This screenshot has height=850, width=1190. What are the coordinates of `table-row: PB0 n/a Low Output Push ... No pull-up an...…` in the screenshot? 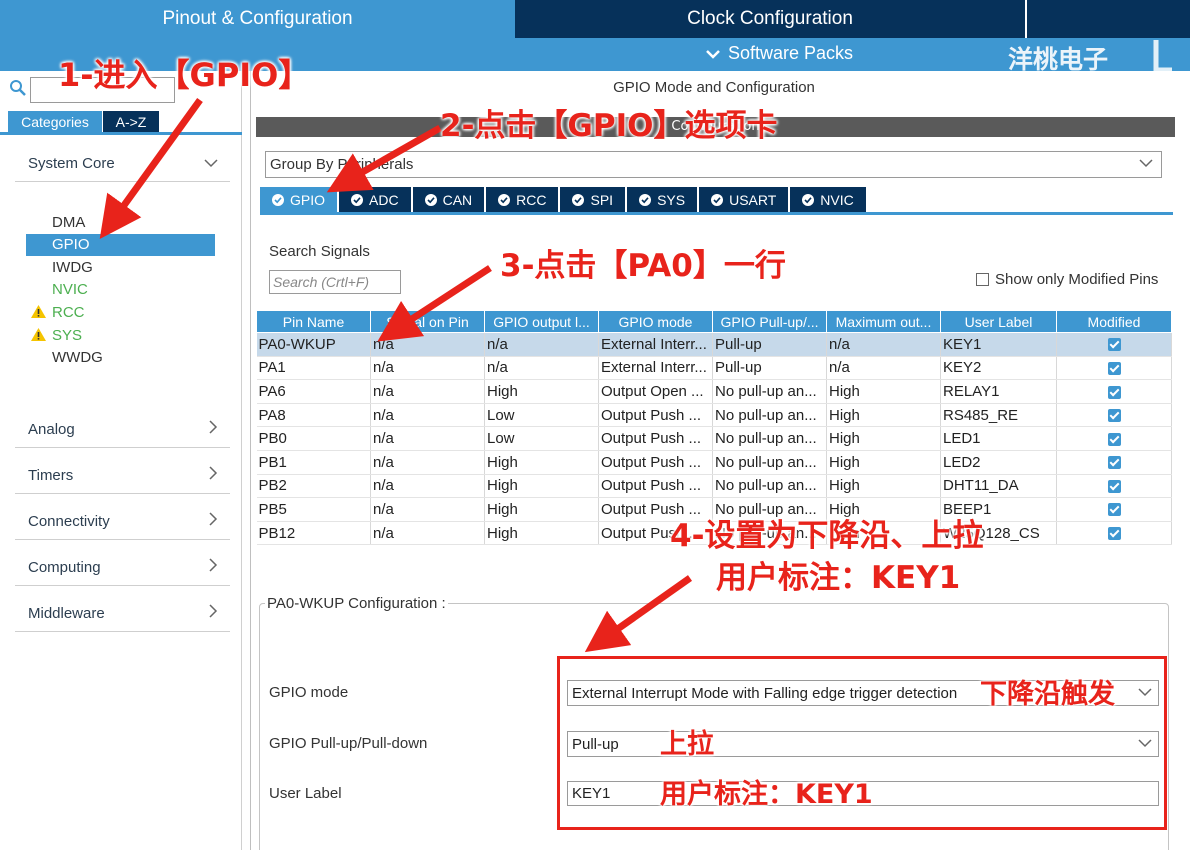 It's located at (714, 438).